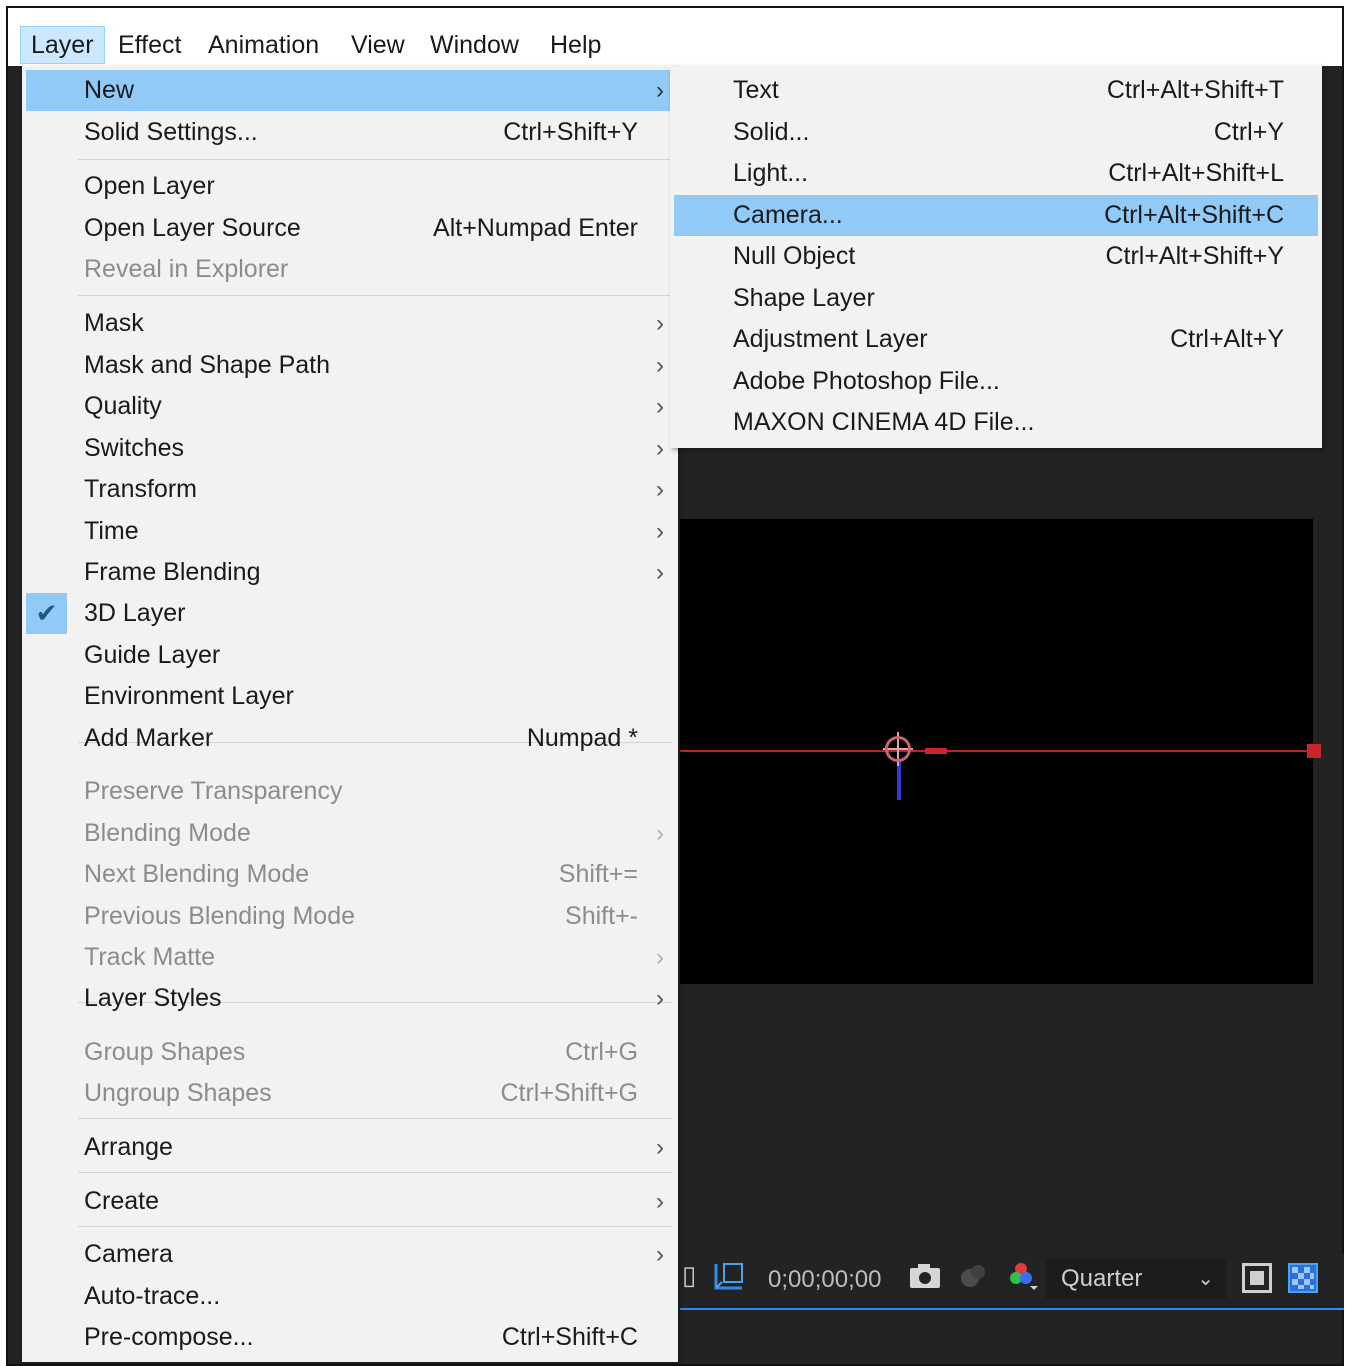  I want to click on color-channels-icon, so click(1023, 1278).